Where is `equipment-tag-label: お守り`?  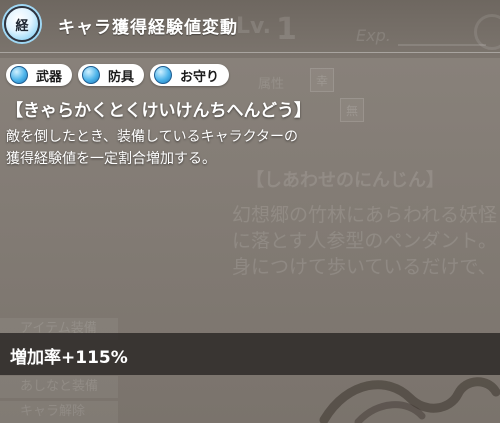
equipment-tag-label: お守り is located at coordinates (200, 77).